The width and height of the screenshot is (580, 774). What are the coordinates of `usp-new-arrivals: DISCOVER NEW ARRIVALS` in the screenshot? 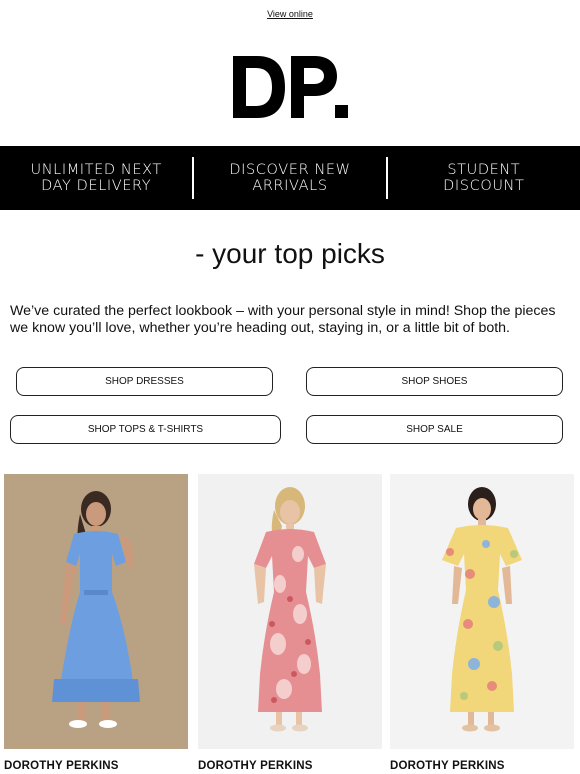 It's located at (290, 178).